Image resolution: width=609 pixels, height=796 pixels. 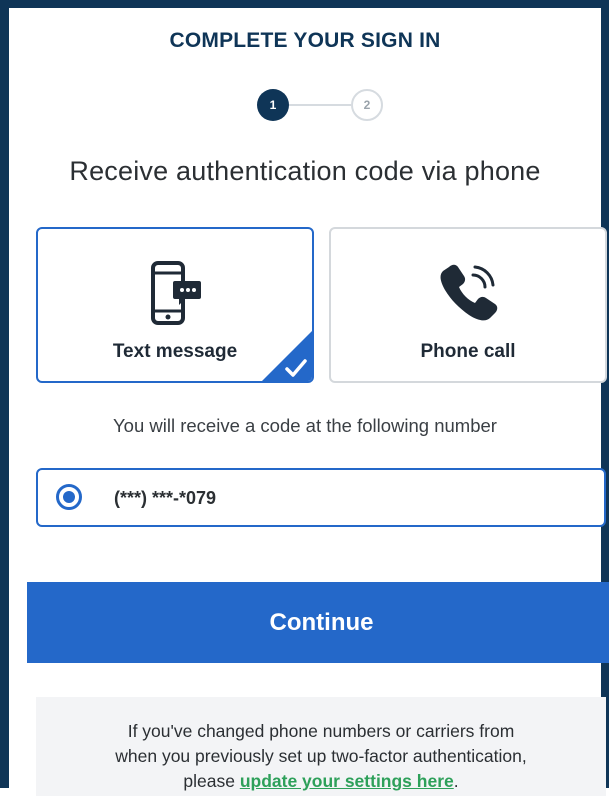 I want to click on radio-selected-dot, so click(x=69, y=497).